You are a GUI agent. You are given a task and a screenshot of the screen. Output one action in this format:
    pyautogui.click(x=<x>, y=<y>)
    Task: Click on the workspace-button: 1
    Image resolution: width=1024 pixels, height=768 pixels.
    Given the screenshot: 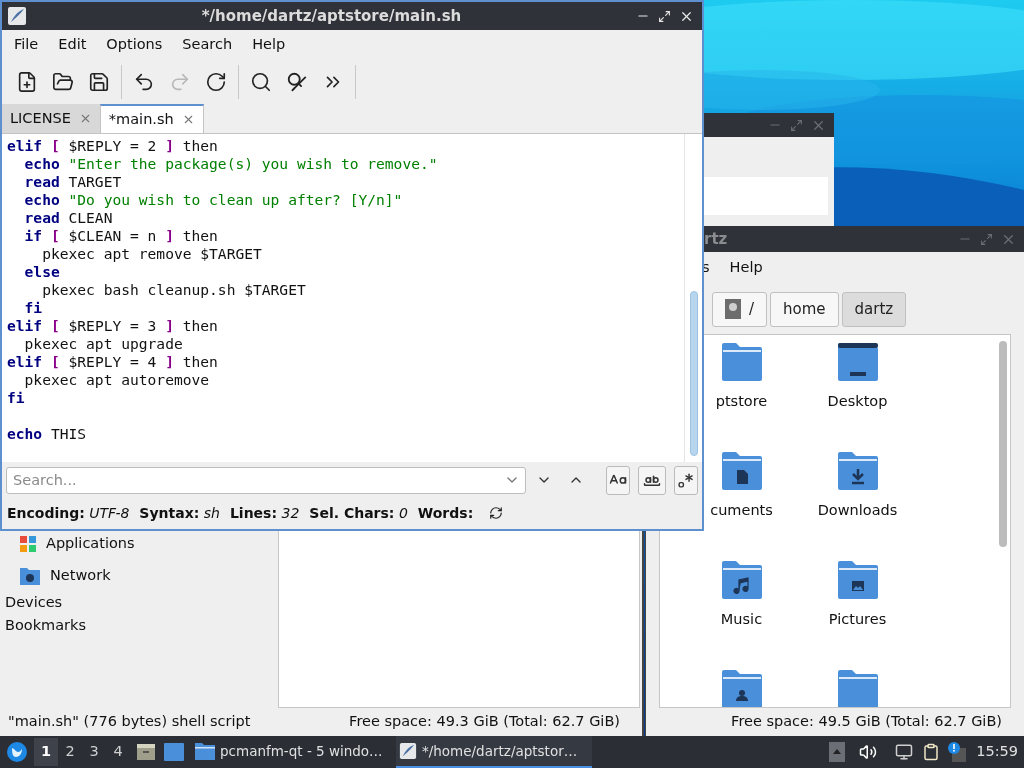 What is the action you would take?
    pyautogui.click(x=46, y=752)
    